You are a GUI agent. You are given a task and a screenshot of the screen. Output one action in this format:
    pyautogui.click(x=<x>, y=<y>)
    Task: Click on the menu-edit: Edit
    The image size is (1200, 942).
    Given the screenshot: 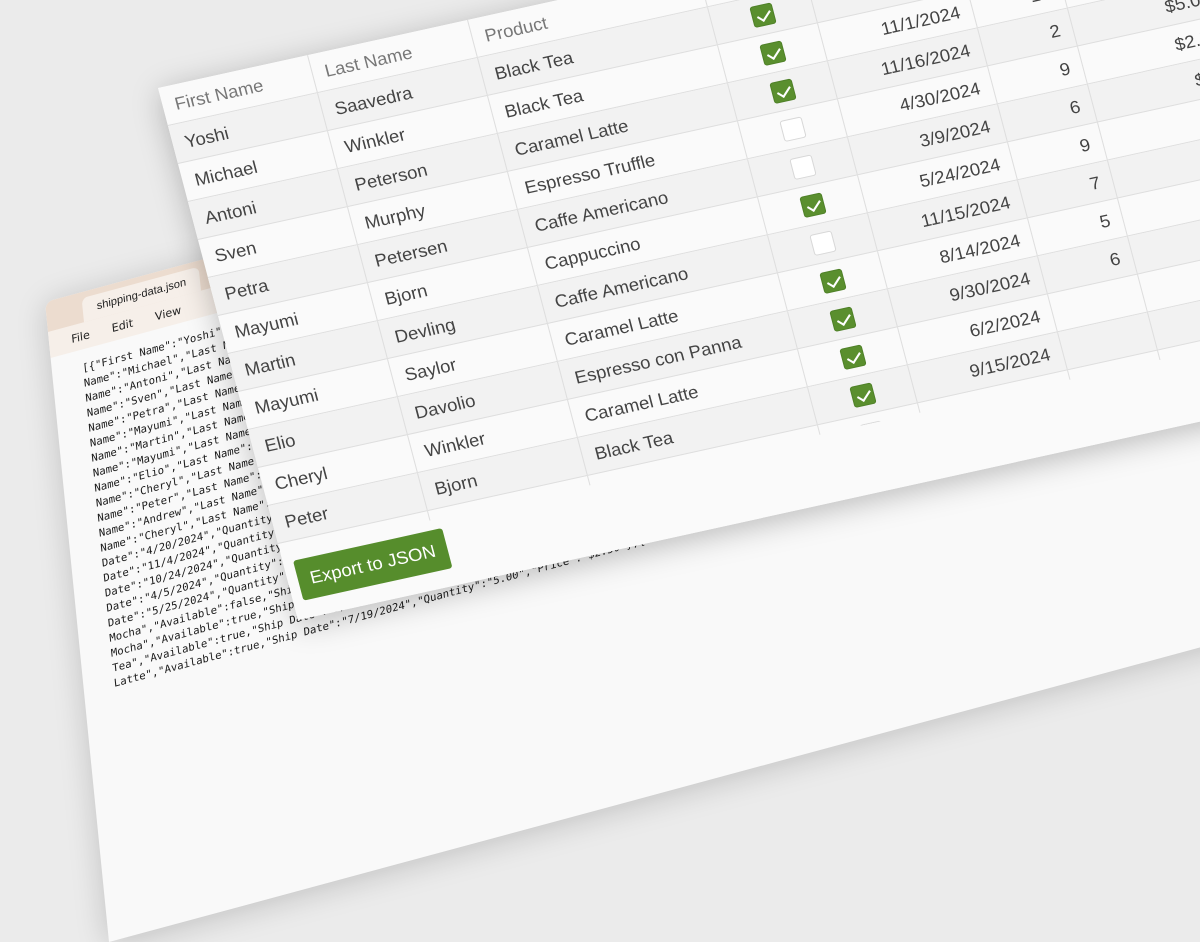 What is the action you would take?
    pyautogui.click(x=122, y=325)
    